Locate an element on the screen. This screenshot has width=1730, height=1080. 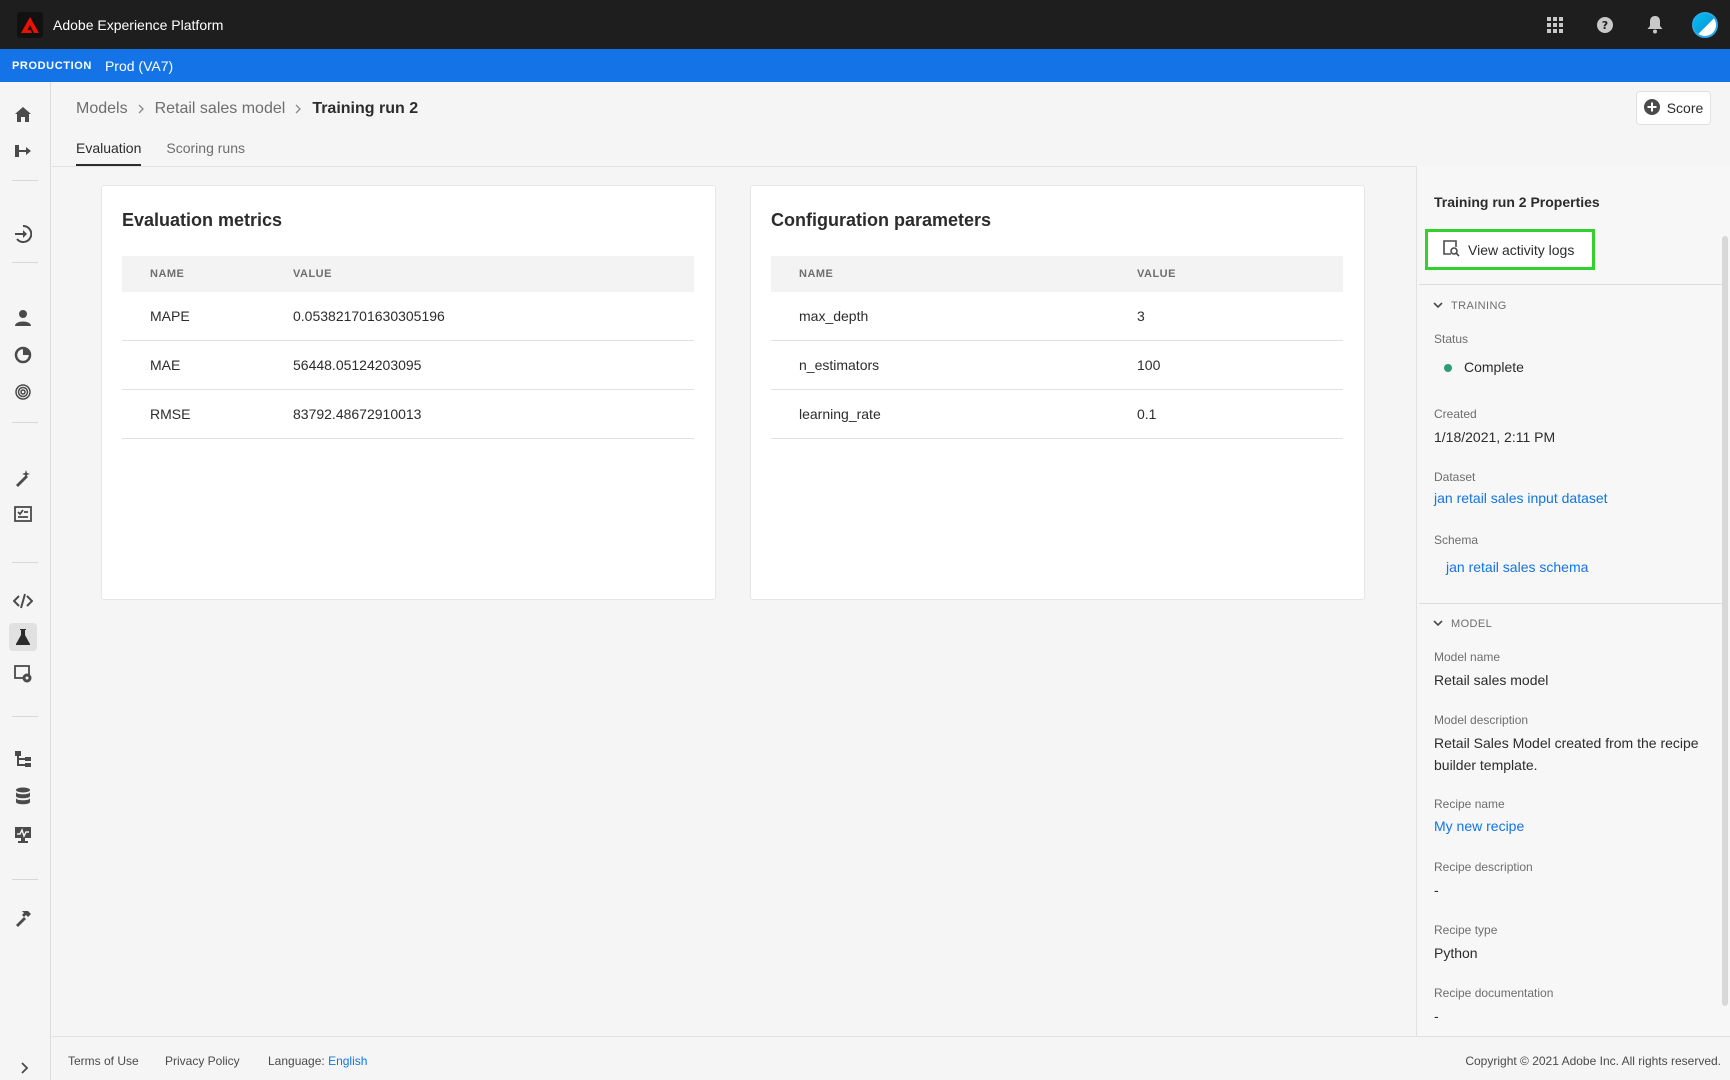
language-link: English is located at coordinates (347, 1061).